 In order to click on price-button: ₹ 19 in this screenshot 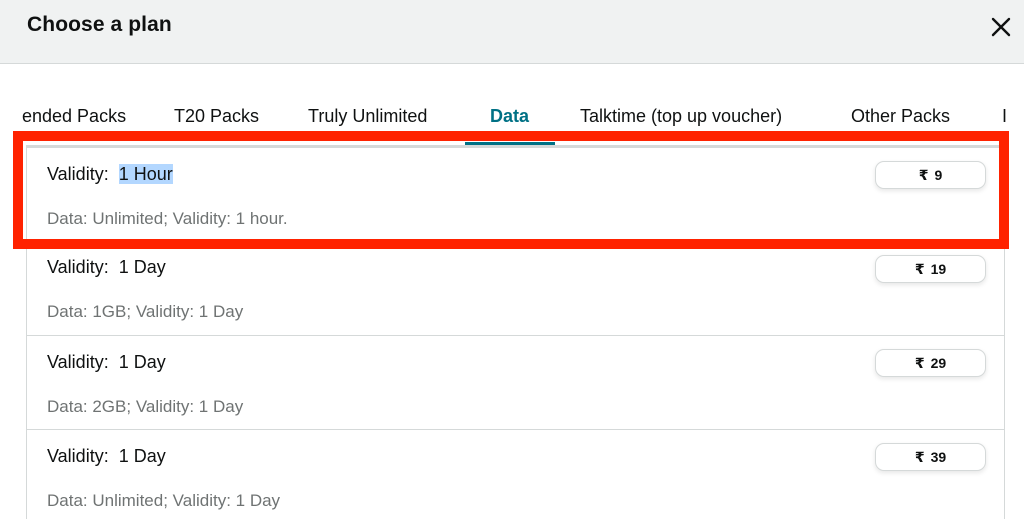, I will do `click(930, 269)`.